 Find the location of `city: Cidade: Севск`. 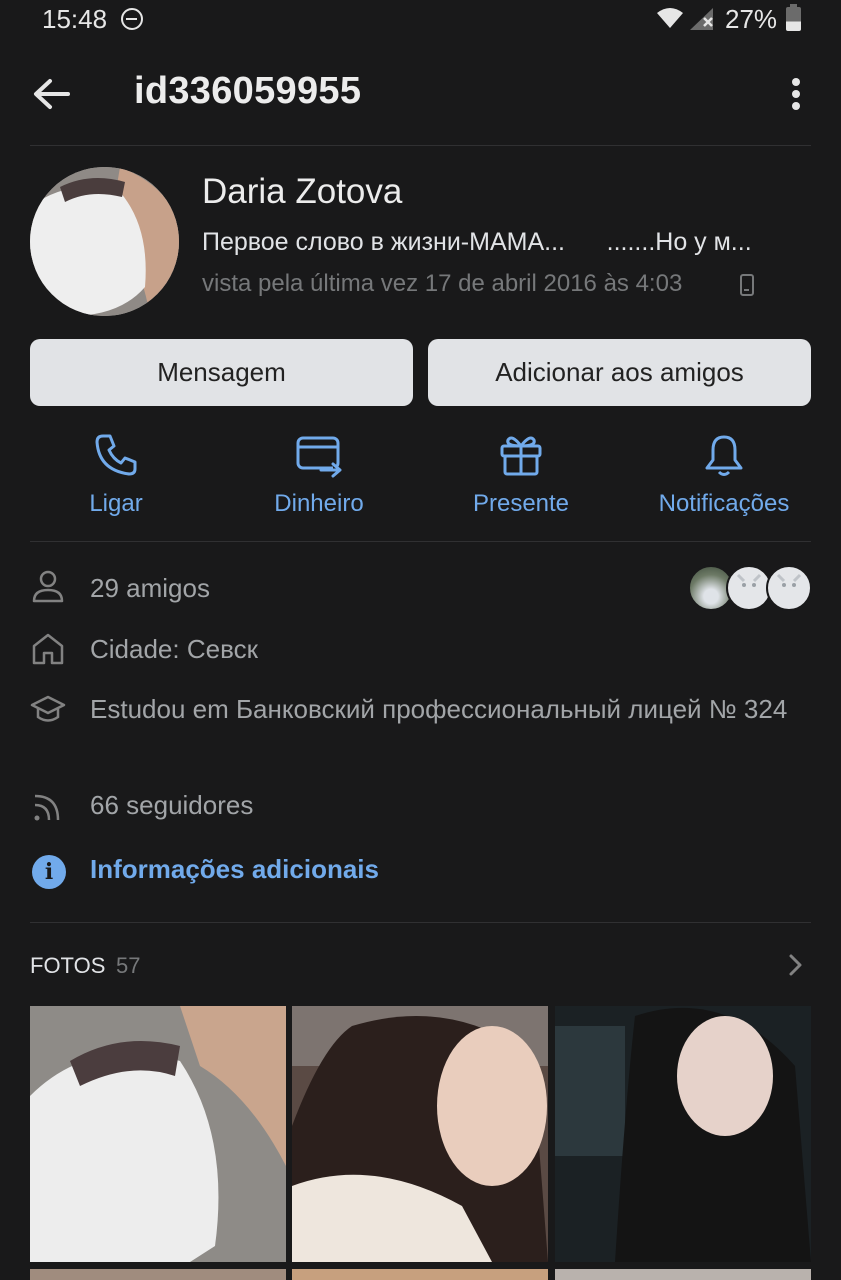

city: Cidade: Севск is located at coordinates (174, 649).